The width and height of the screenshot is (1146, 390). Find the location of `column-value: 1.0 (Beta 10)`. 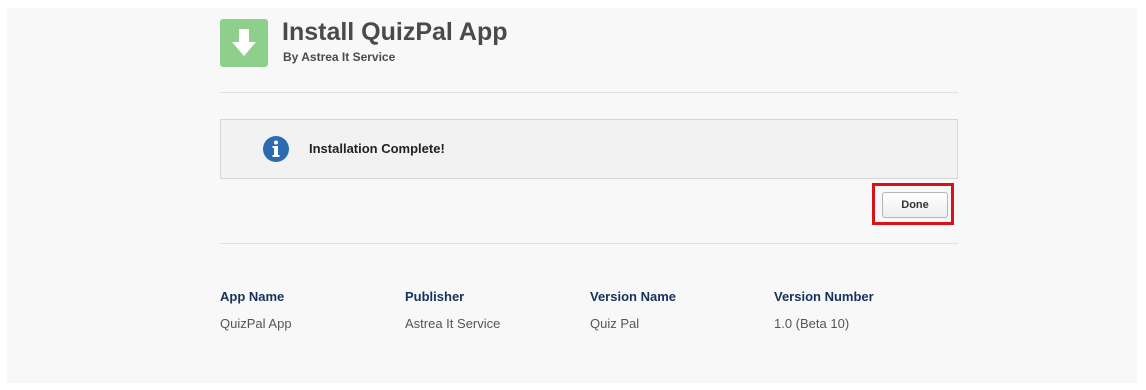

column-value: 1.0 (Beta 10) is located at coordinates (824, 323).